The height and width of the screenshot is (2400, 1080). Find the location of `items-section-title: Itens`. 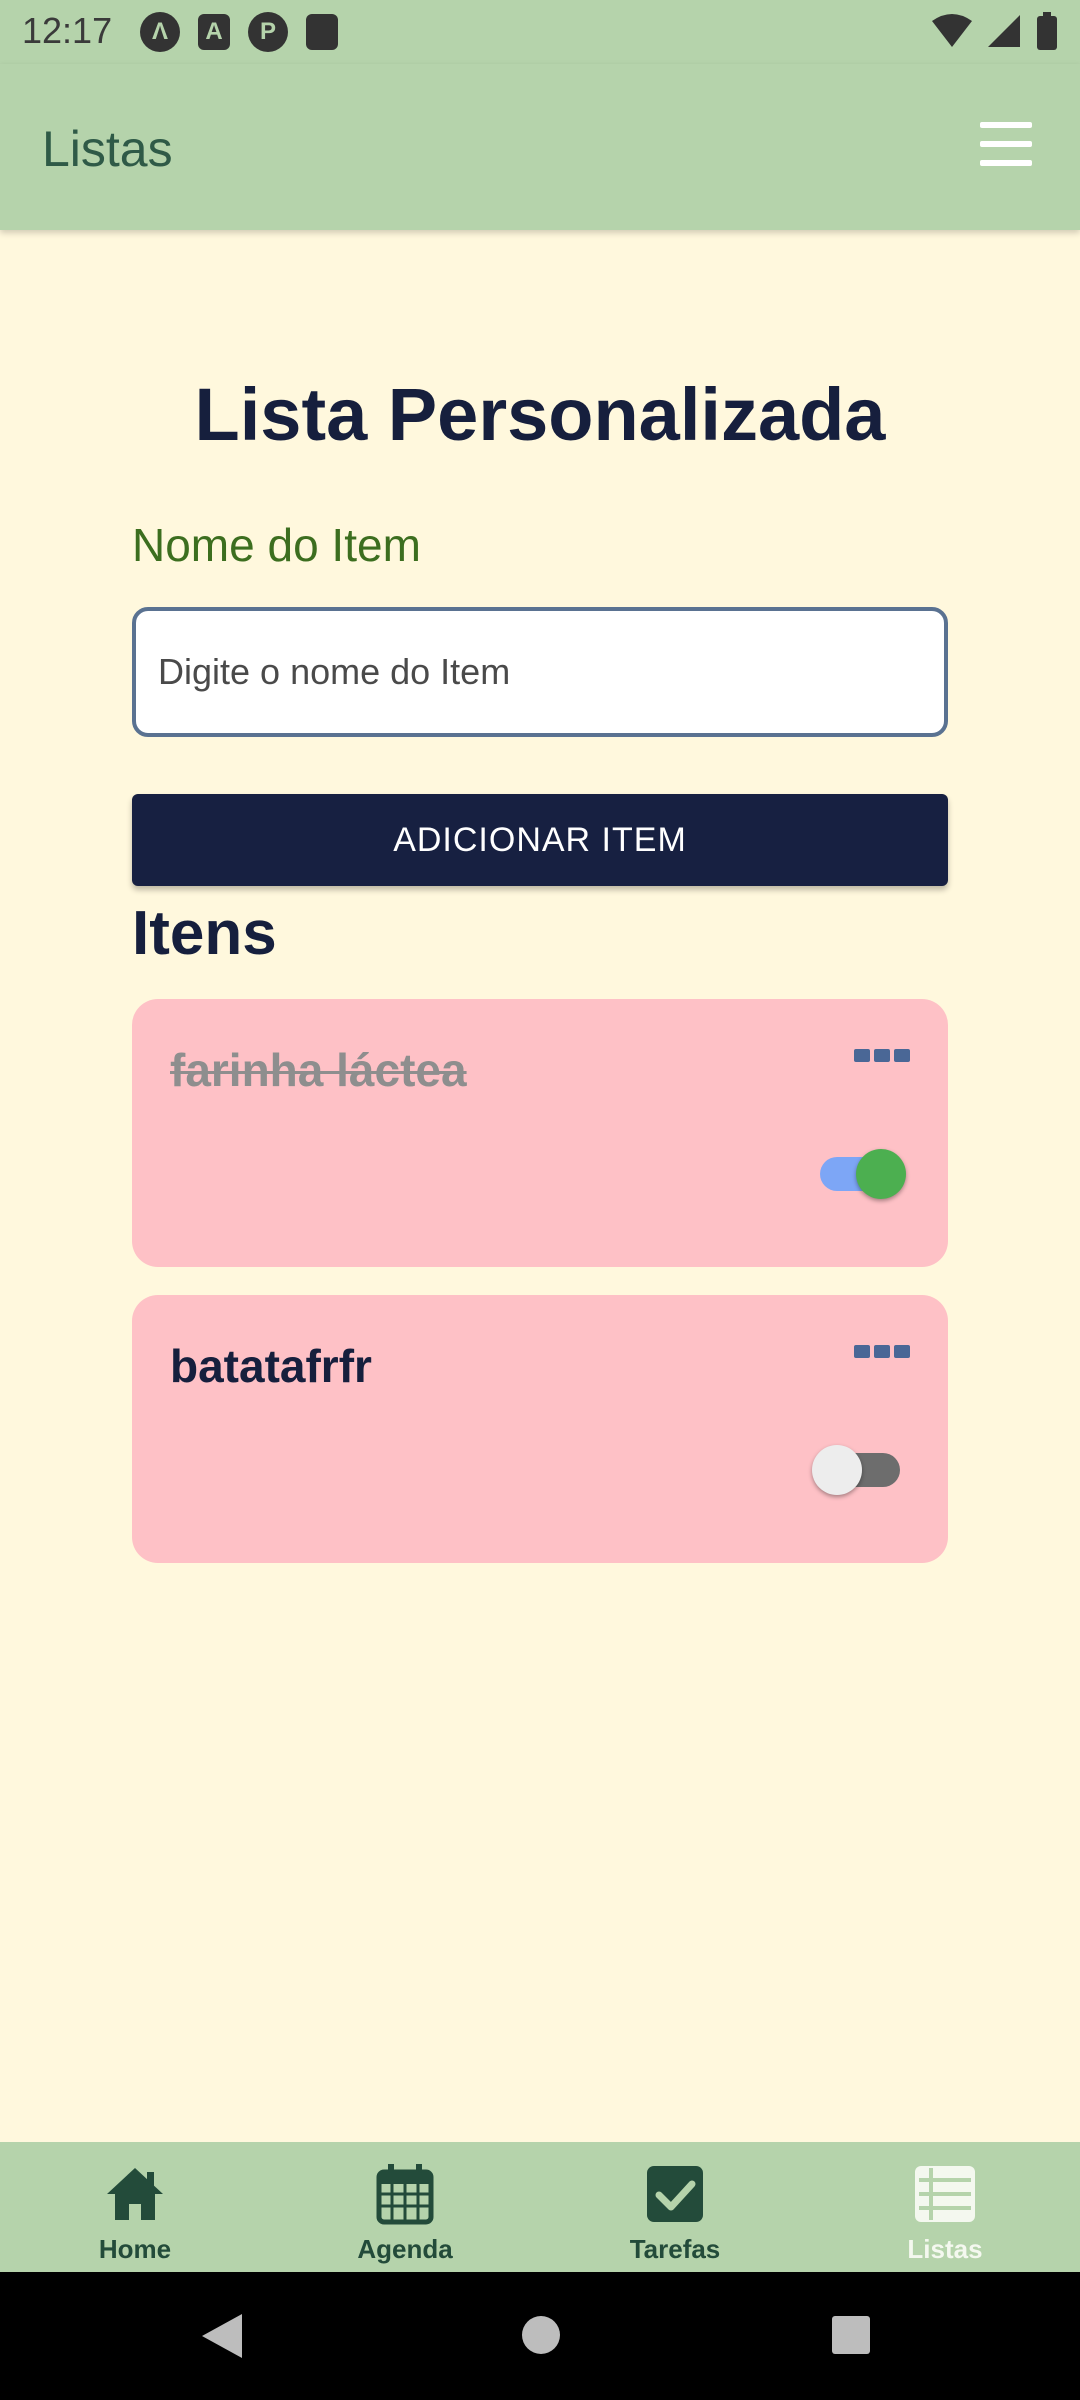

items-section-title: Itens is located at coordinates (204, 933).